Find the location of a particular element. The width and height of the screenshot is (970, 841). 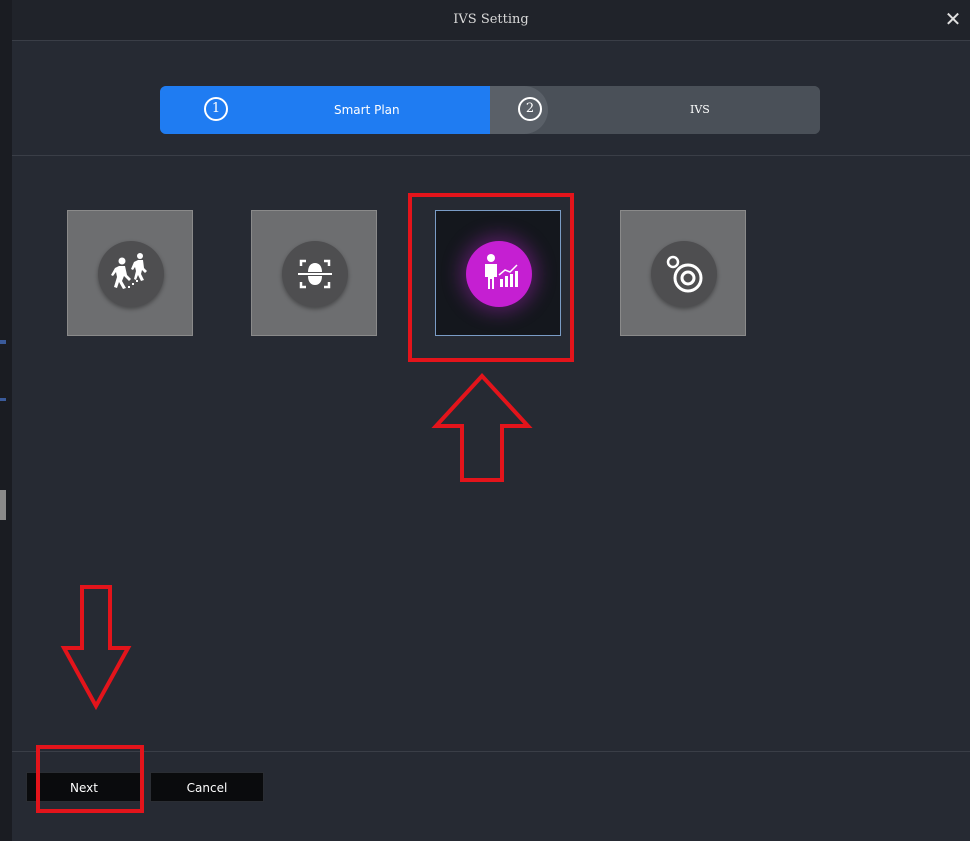

step-number: 1 is located at coordinates (216, 109).